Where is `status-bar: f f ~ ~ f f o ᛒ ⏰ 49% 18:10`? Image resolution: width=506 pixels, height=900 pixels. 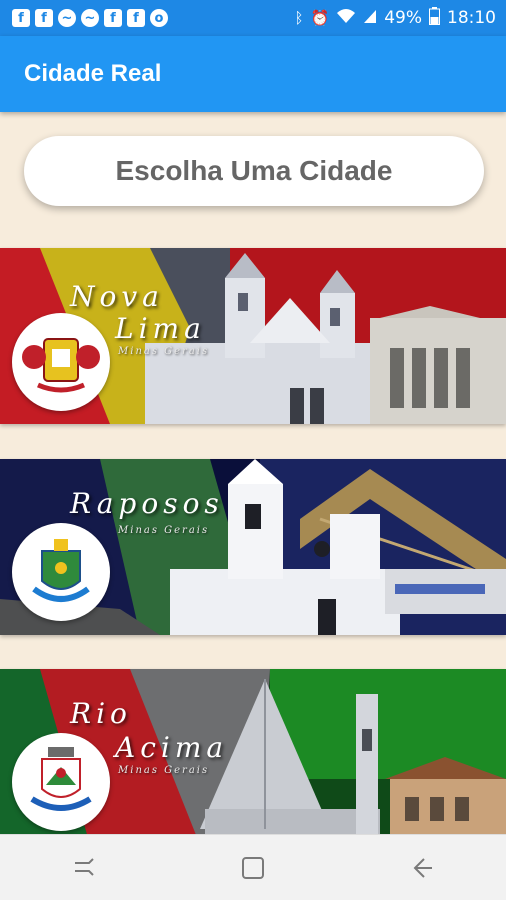 status-bar: f f ~ ~ f f o ᛒ ⏰ 49% 18:10 is located at coordinates (253, 18).